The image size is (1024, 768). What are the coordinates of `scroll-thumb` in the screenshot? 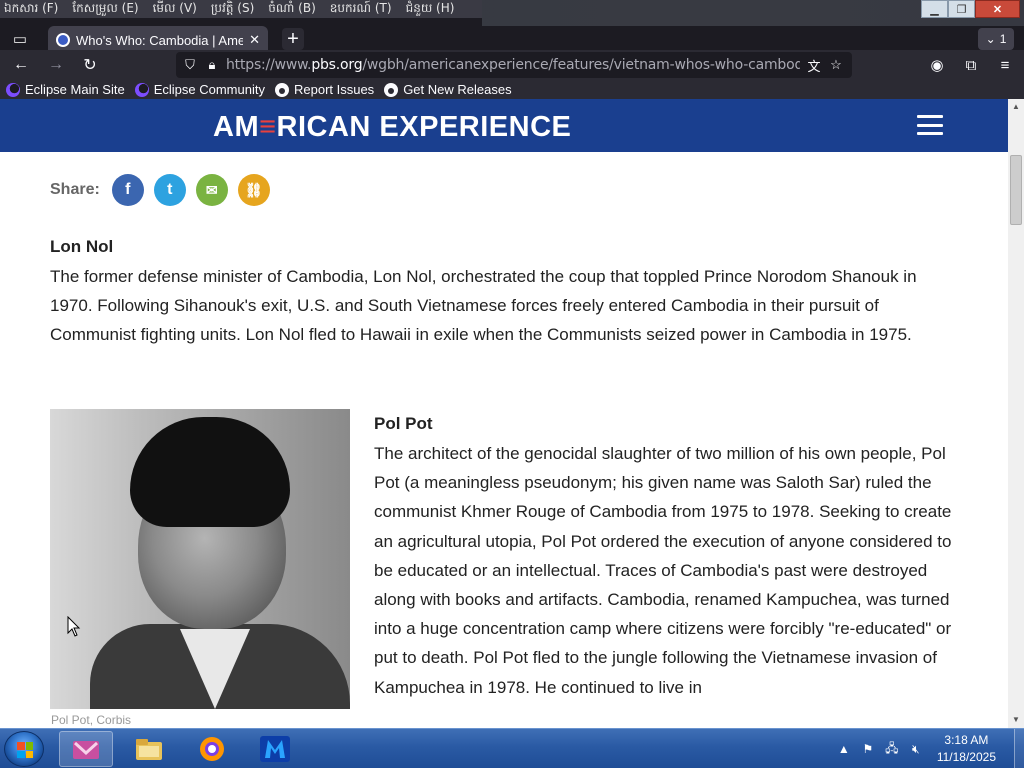 It's located at (1016, 190).